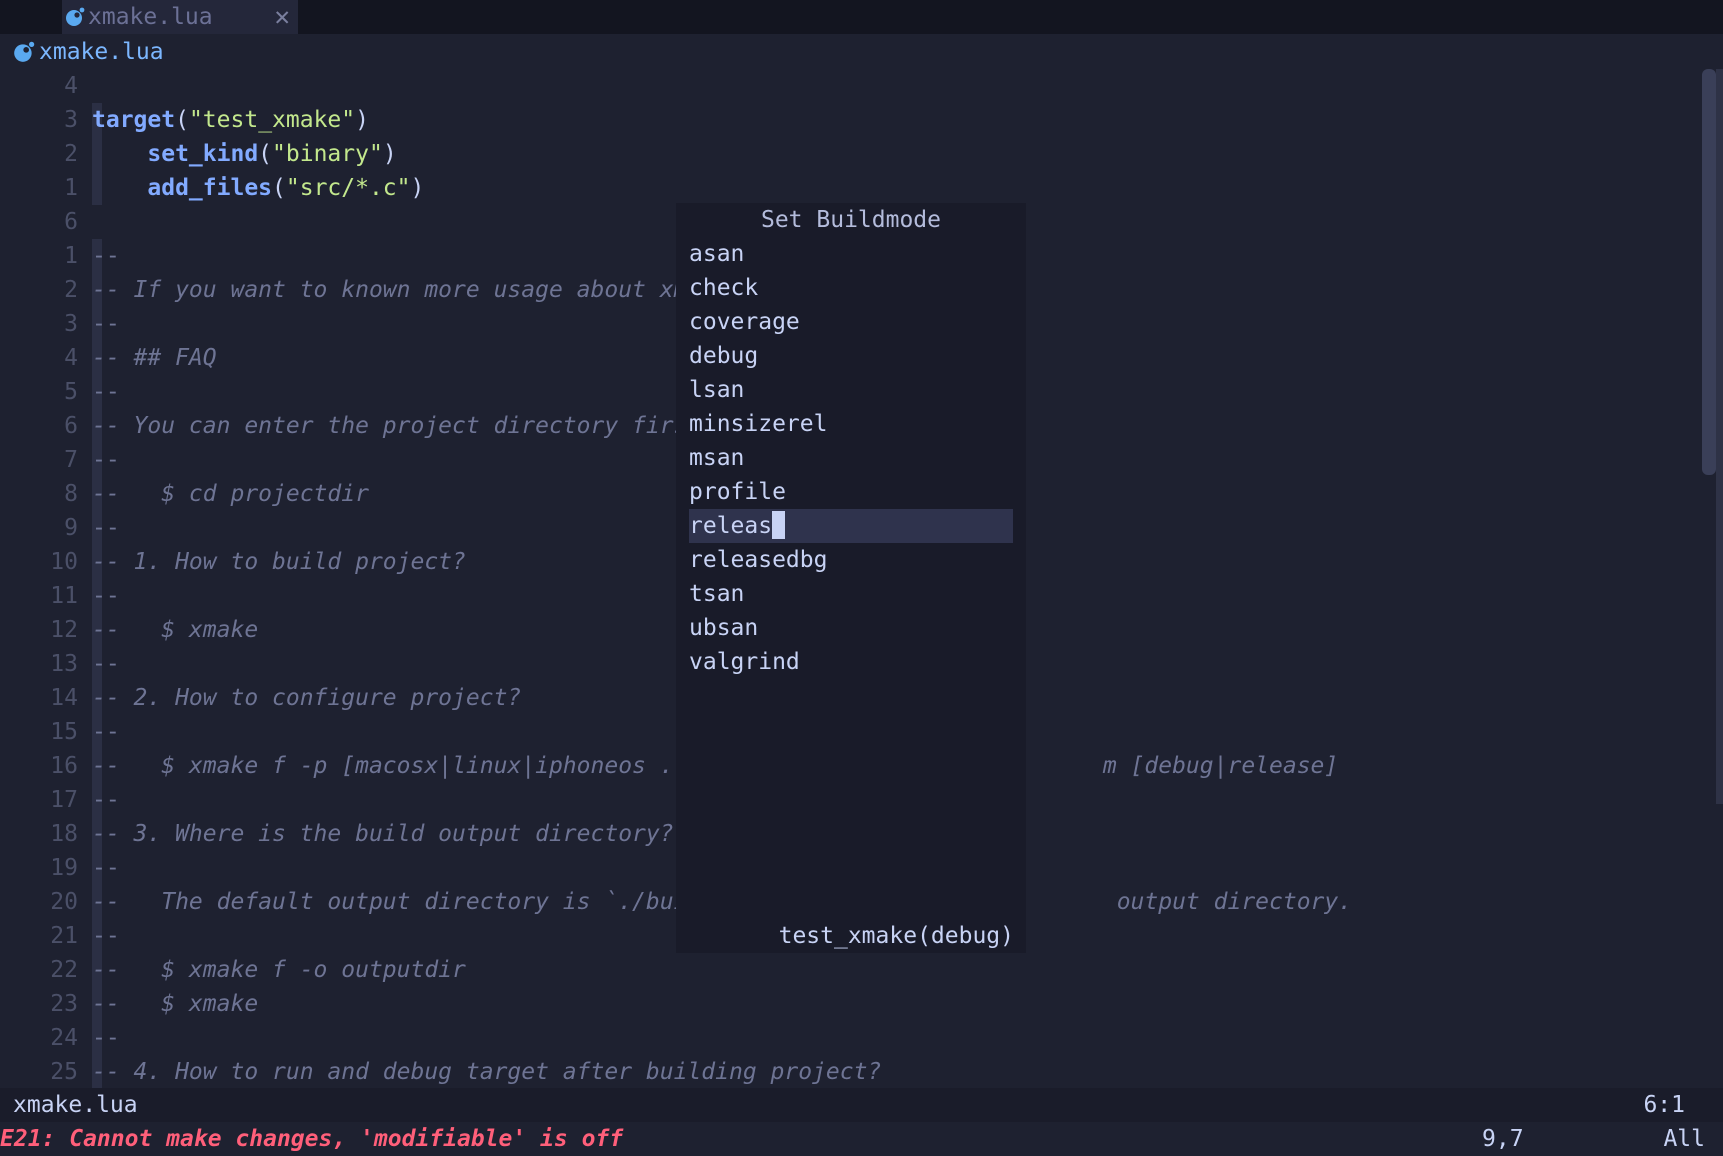 The height and width of the screenshot is (1156, 1723). Describe the element at coordinates (327, 154) in the screenshot. I see `token: "binary"` at that location.